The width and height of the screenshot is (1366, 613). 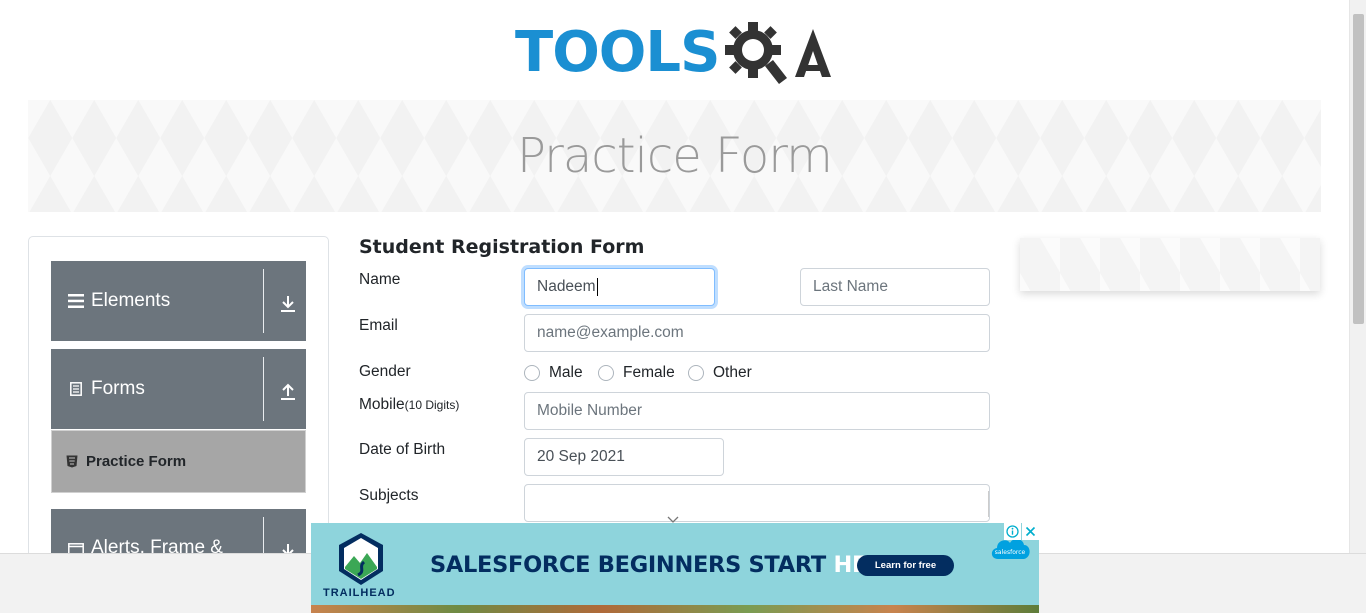 I want to click on mobile-hint: (10 Digits), so click(x=432, y=405).